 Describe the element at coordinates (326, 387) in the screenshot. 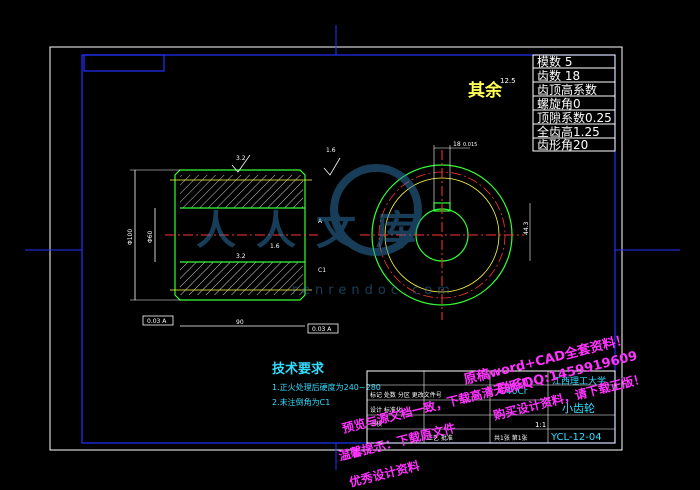

I see `tech-req-item: 1.正火处理后硬度为240~280` at that location.